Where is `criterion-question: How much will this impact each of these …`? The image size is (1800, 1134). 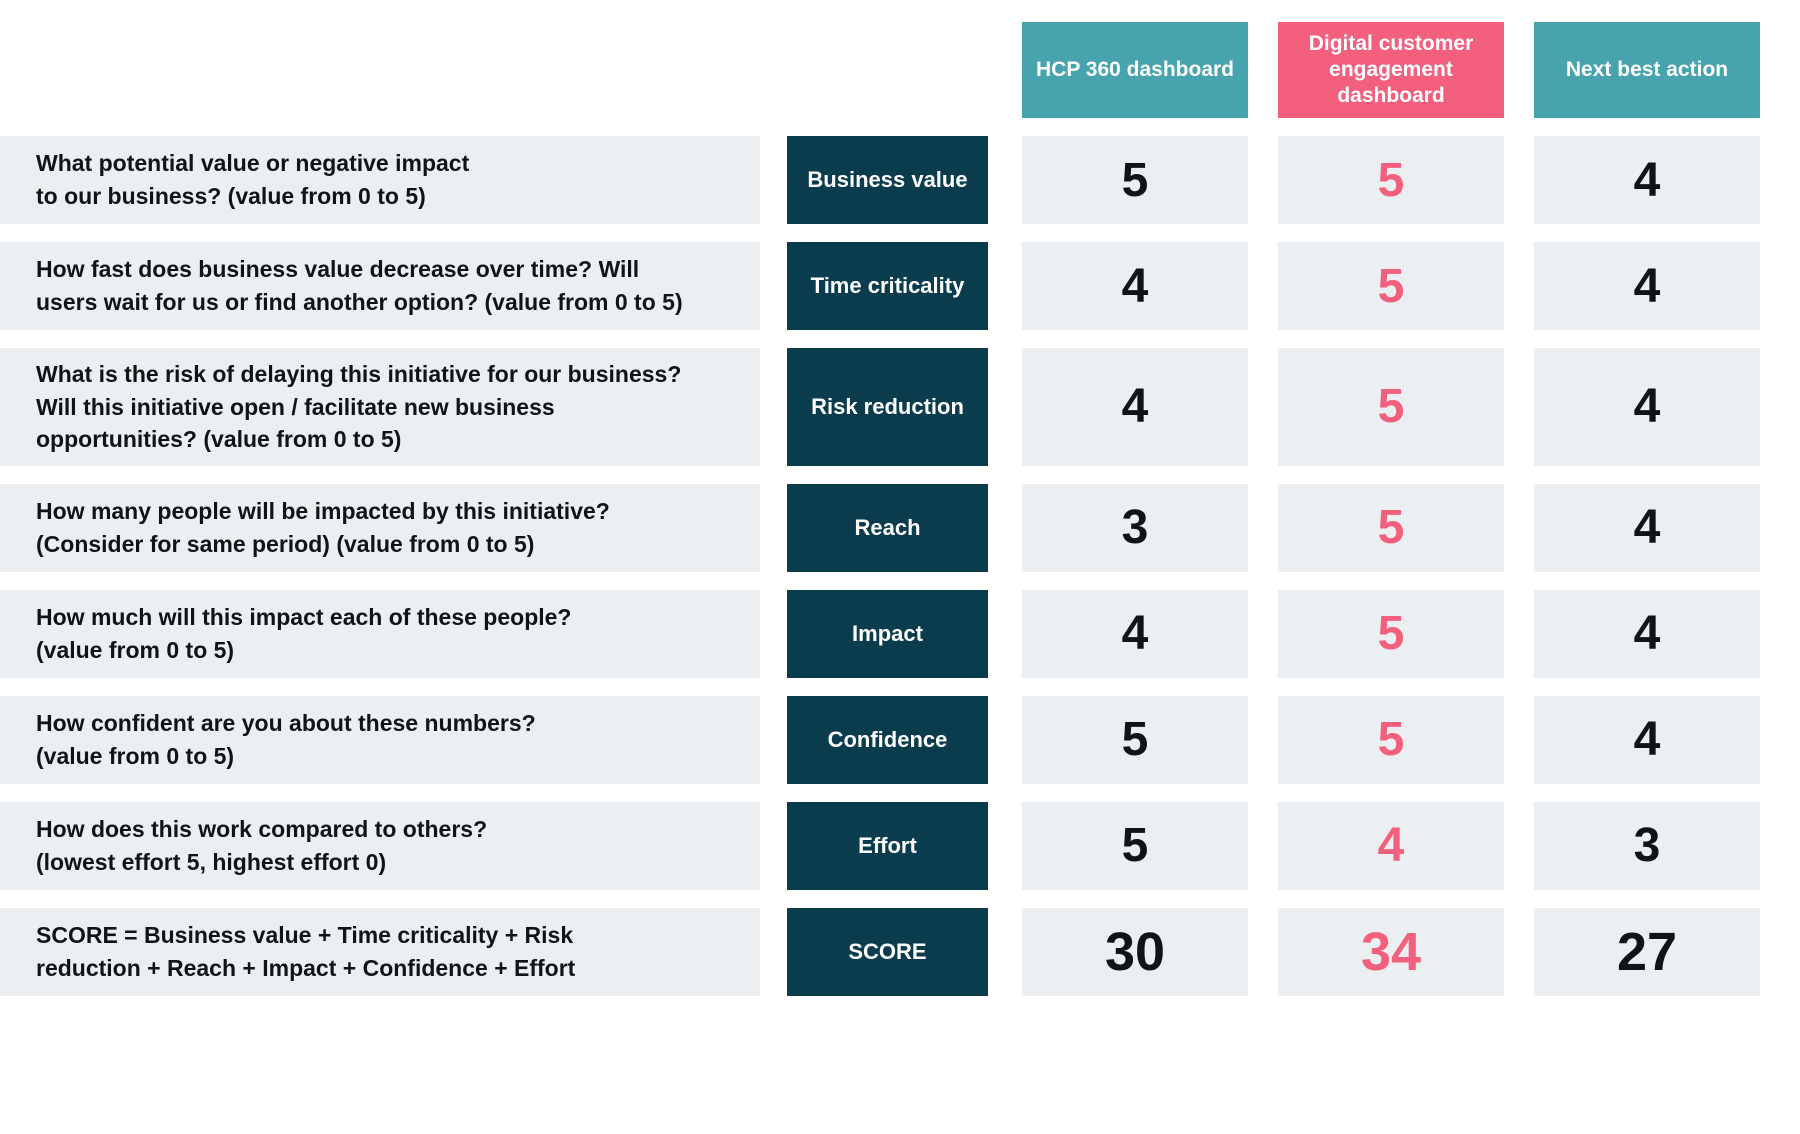 criterion-question: How much will this impact each of these … is located at coordinates (380, 633).